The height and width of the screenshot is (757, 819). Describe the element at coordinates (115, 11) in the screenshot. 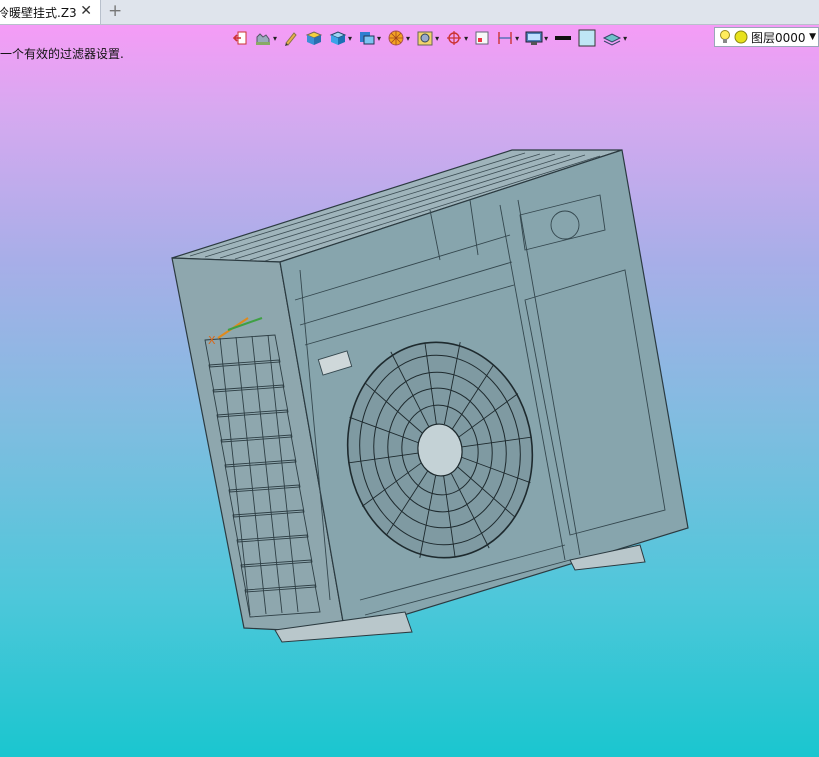

I see `add-tab-icon: +` at that location.